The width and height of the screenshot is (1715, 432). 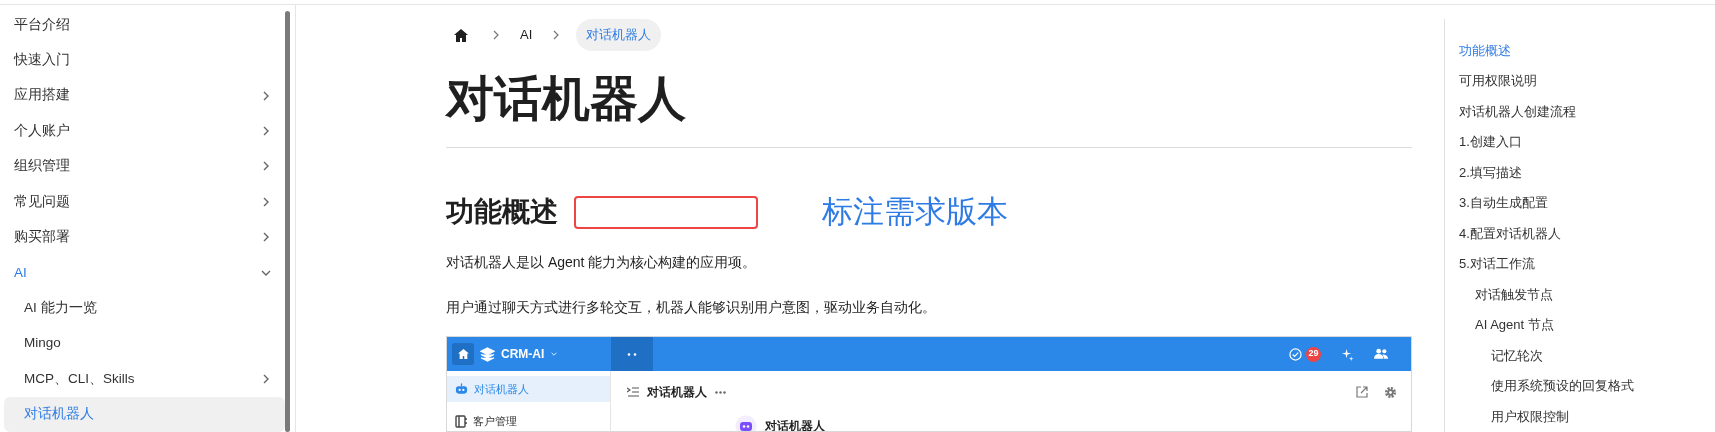 What do you see at coordinates (1586, 142) in the screenshot?
I see `toc-link: 1.创建入口` at bounding box center [1586, 142].